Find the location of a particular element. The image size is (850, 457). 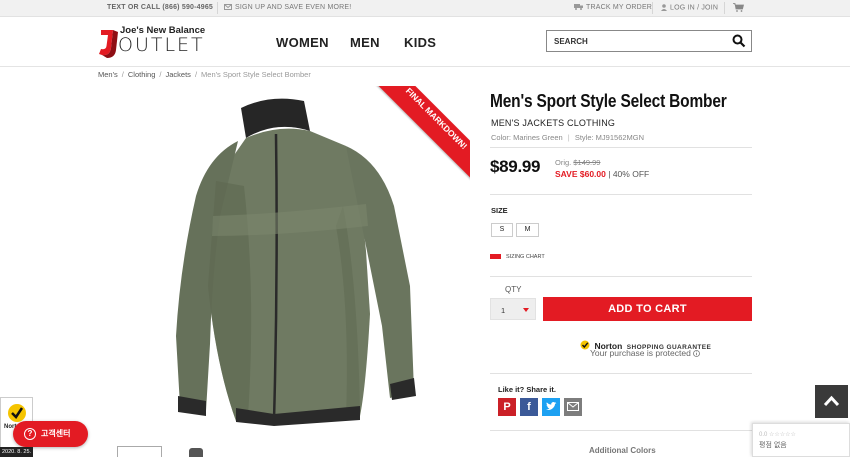

breadcrumb-clothing: Clothing is located at coordinates (142, 74).